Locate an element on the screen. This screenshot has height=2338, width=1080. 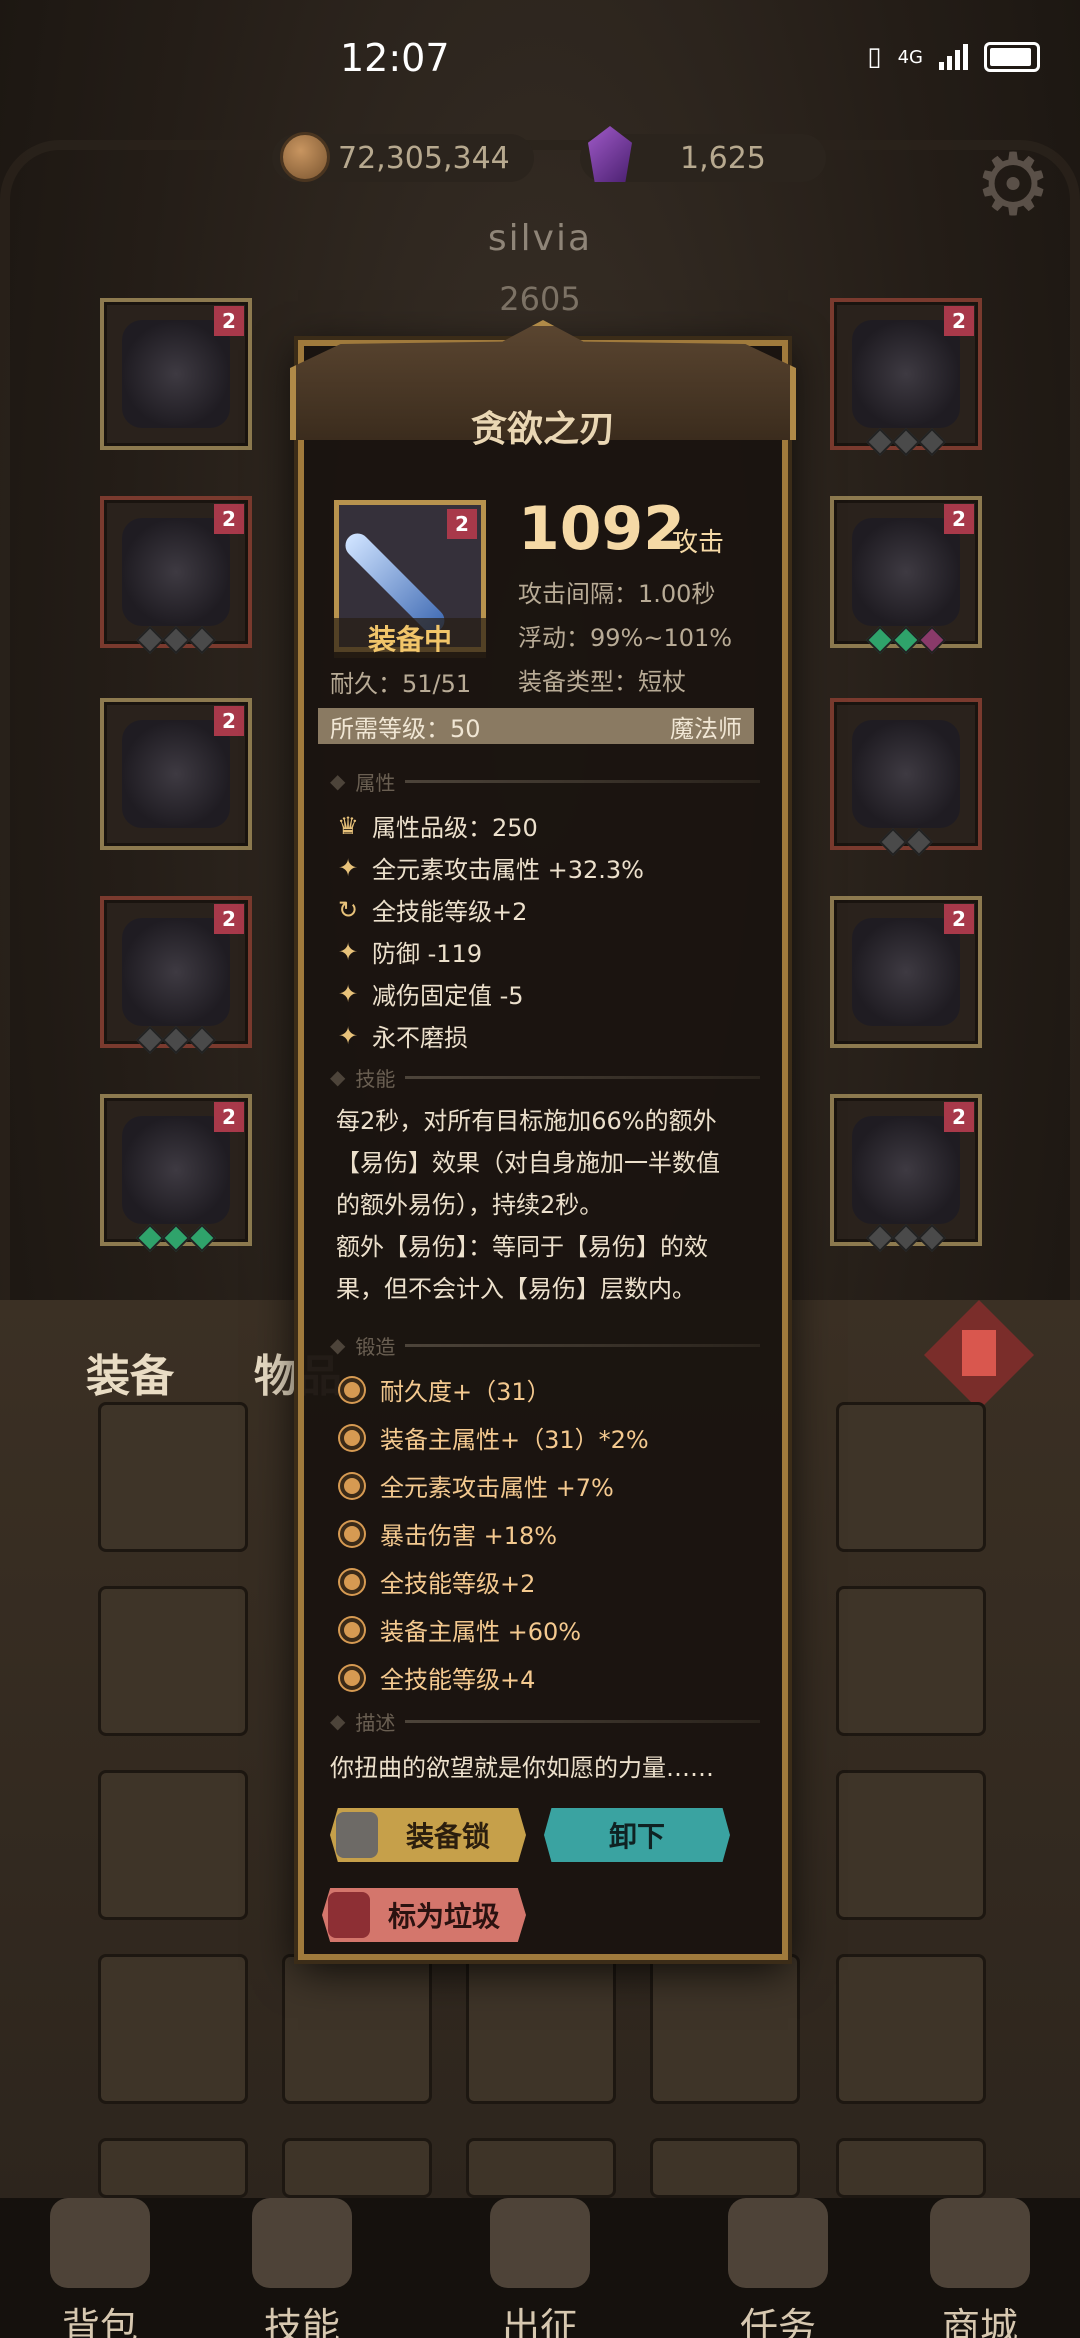
nav-expedition: 出征 is located at coordinates (540, 2268).